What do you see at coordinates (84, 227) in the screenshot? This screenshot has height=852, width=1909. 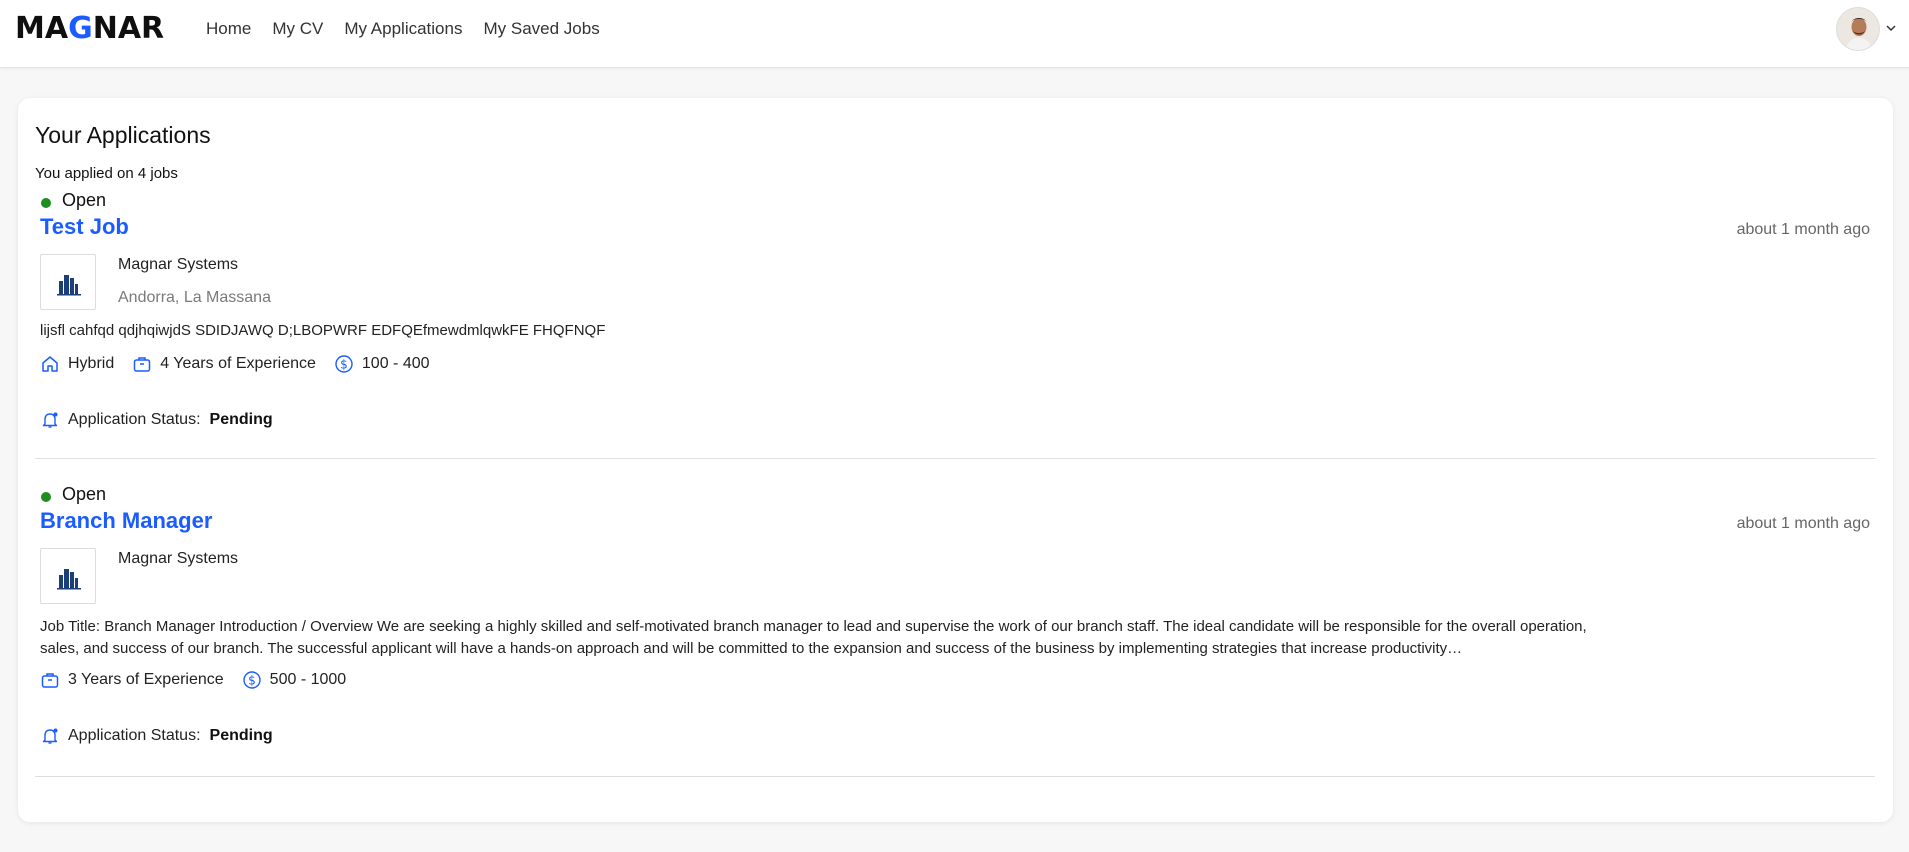 I see `job-title-link: Test Job` at bounding box center [84, 227].